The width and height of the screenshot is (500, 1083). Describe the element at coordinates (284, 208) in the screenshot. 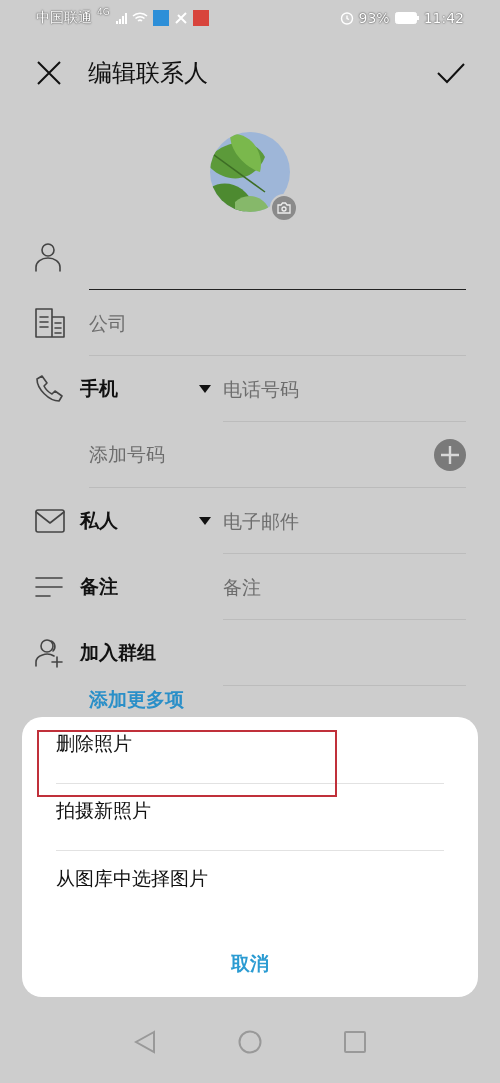

I see `camera-badge` at that location.